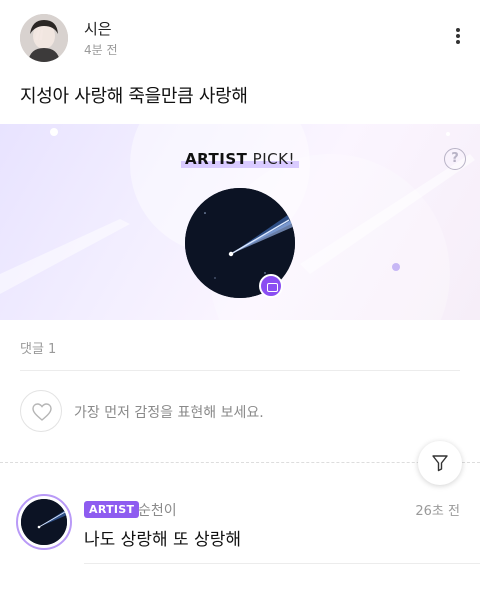 This screenshot has height=593, width=480. Describe the element at coordinates (134, 96) in the screenshot. I see `post-body-text: 지성아 사랑해 죽을만큼 사랑해` at that location.